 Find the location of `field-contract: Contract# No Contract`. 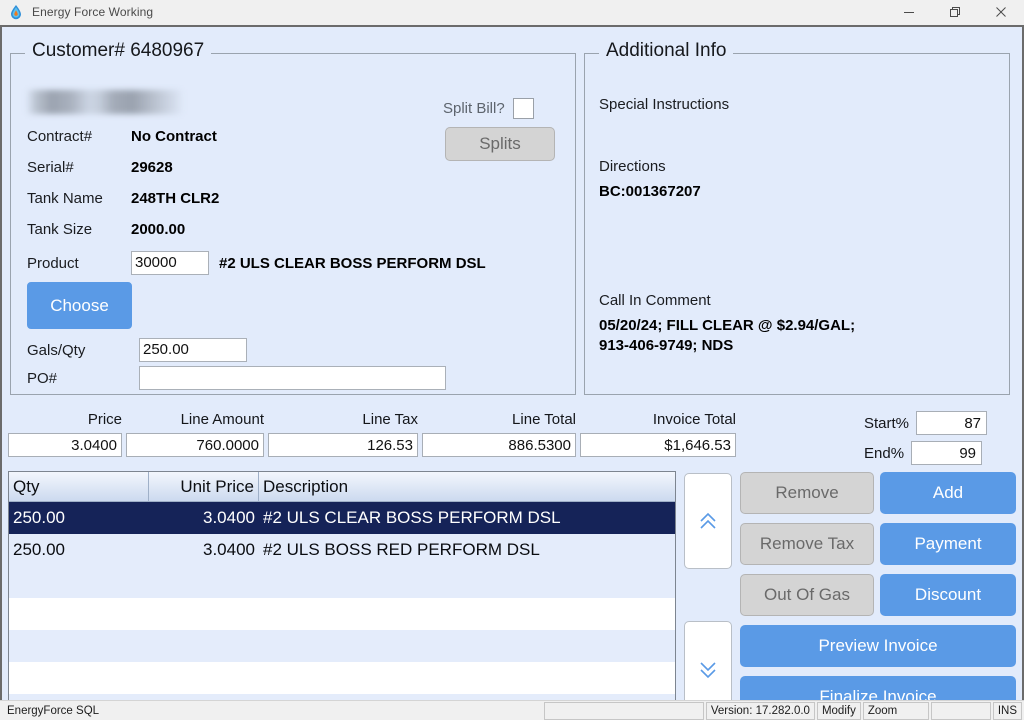

field-contract: Contract# No Contract is located at coordinates (122, 136).